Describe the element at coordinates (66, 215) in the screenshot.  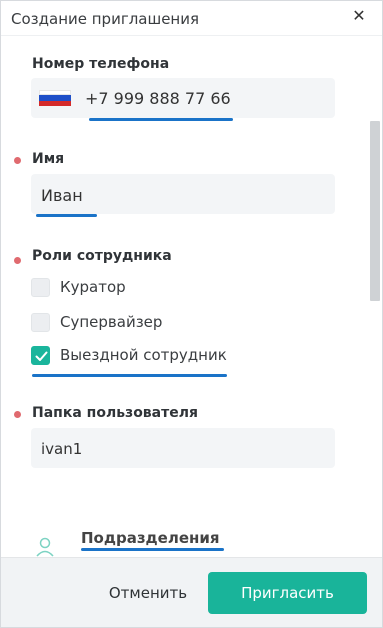
I see `name-underline` at that location.